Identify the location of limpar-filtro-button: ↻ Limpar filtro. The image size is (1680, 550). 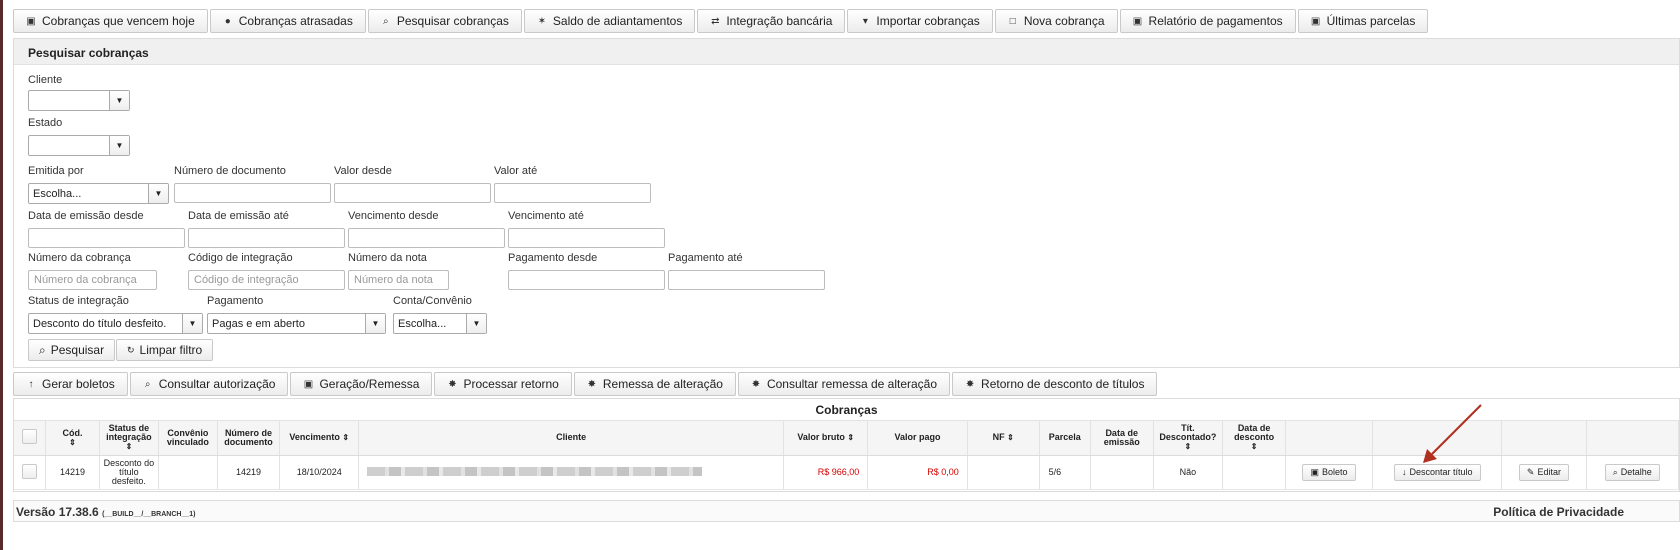
(165, 350).